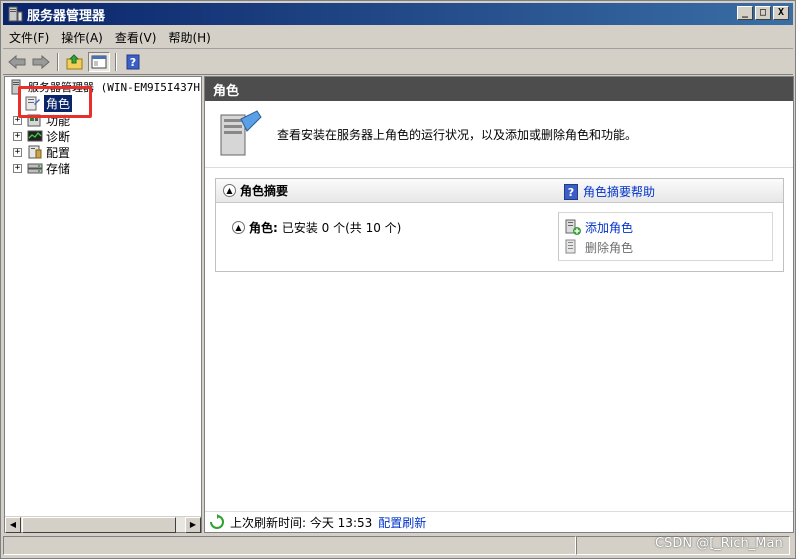  I want to click on maximize-button: □, so click(763, 13).